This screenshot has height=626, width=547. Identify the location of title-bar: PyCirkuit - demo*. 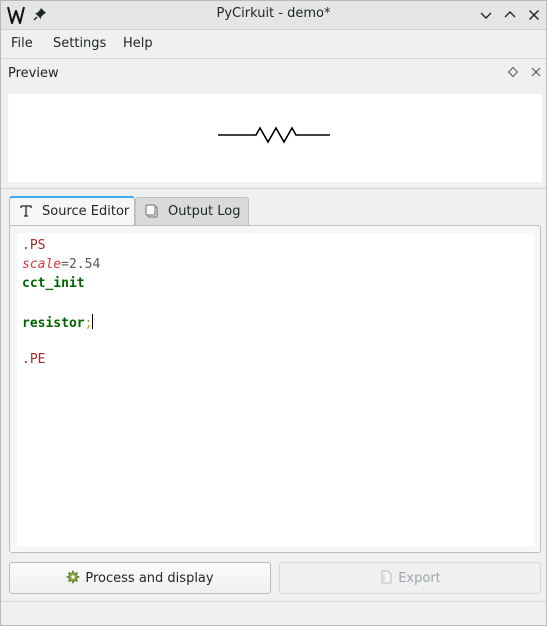
(273, 15).